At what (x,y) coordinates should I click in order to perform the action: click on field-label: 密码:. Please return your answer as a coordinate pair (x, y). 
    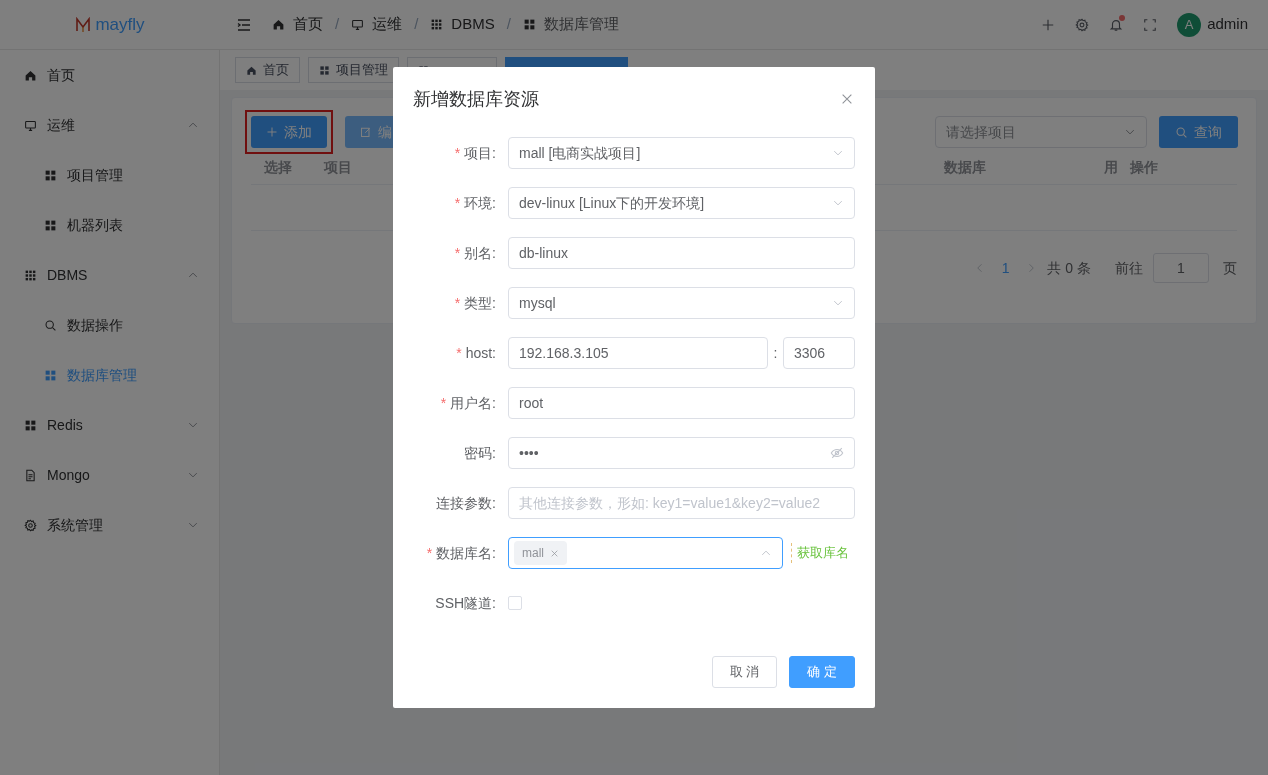
    Looking at the image, I should click on (480, 453).